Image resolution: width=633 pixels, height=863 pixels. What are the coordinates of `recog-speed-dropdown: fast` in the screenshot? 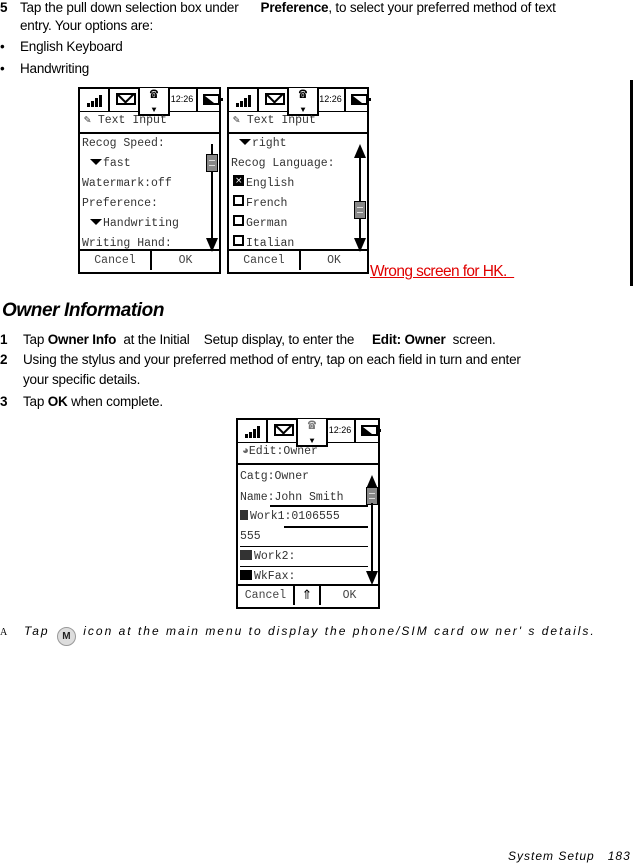 It's located at (106, 164).